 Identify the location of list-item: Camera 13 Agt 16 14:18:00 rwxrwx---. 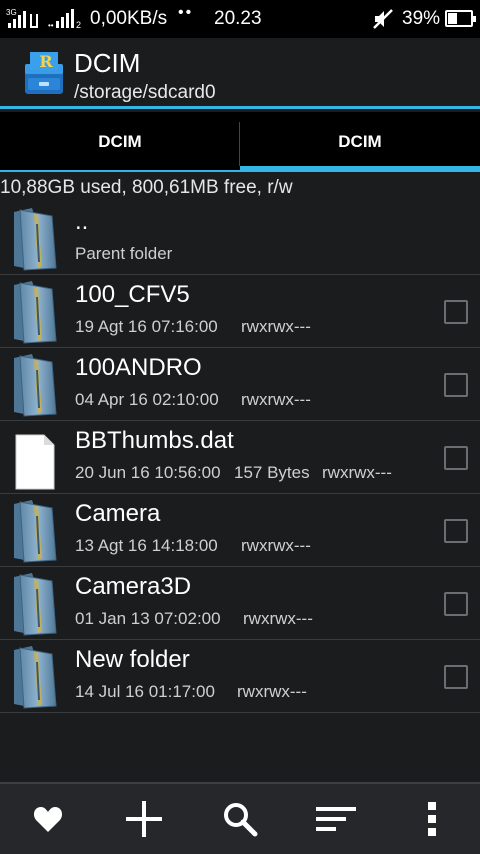
(240, 530).